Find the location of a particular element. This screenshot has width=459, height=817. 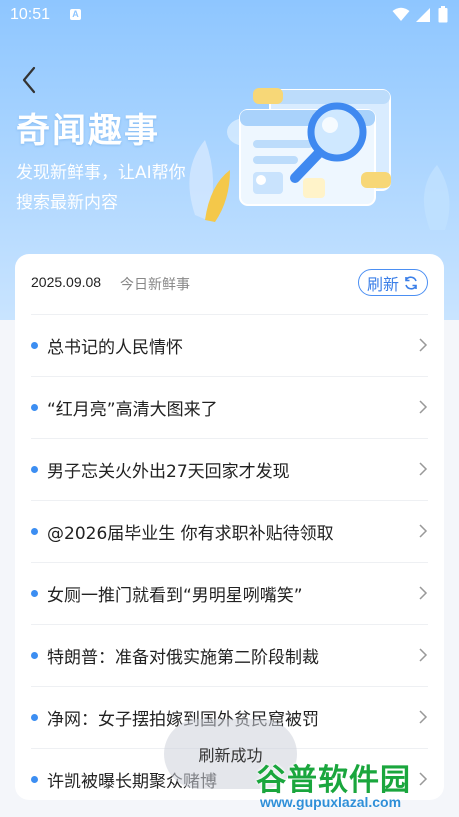

news-title: 女厕一推门就看到“男明星咧嘴笑” is located at coordinates (175, 596).